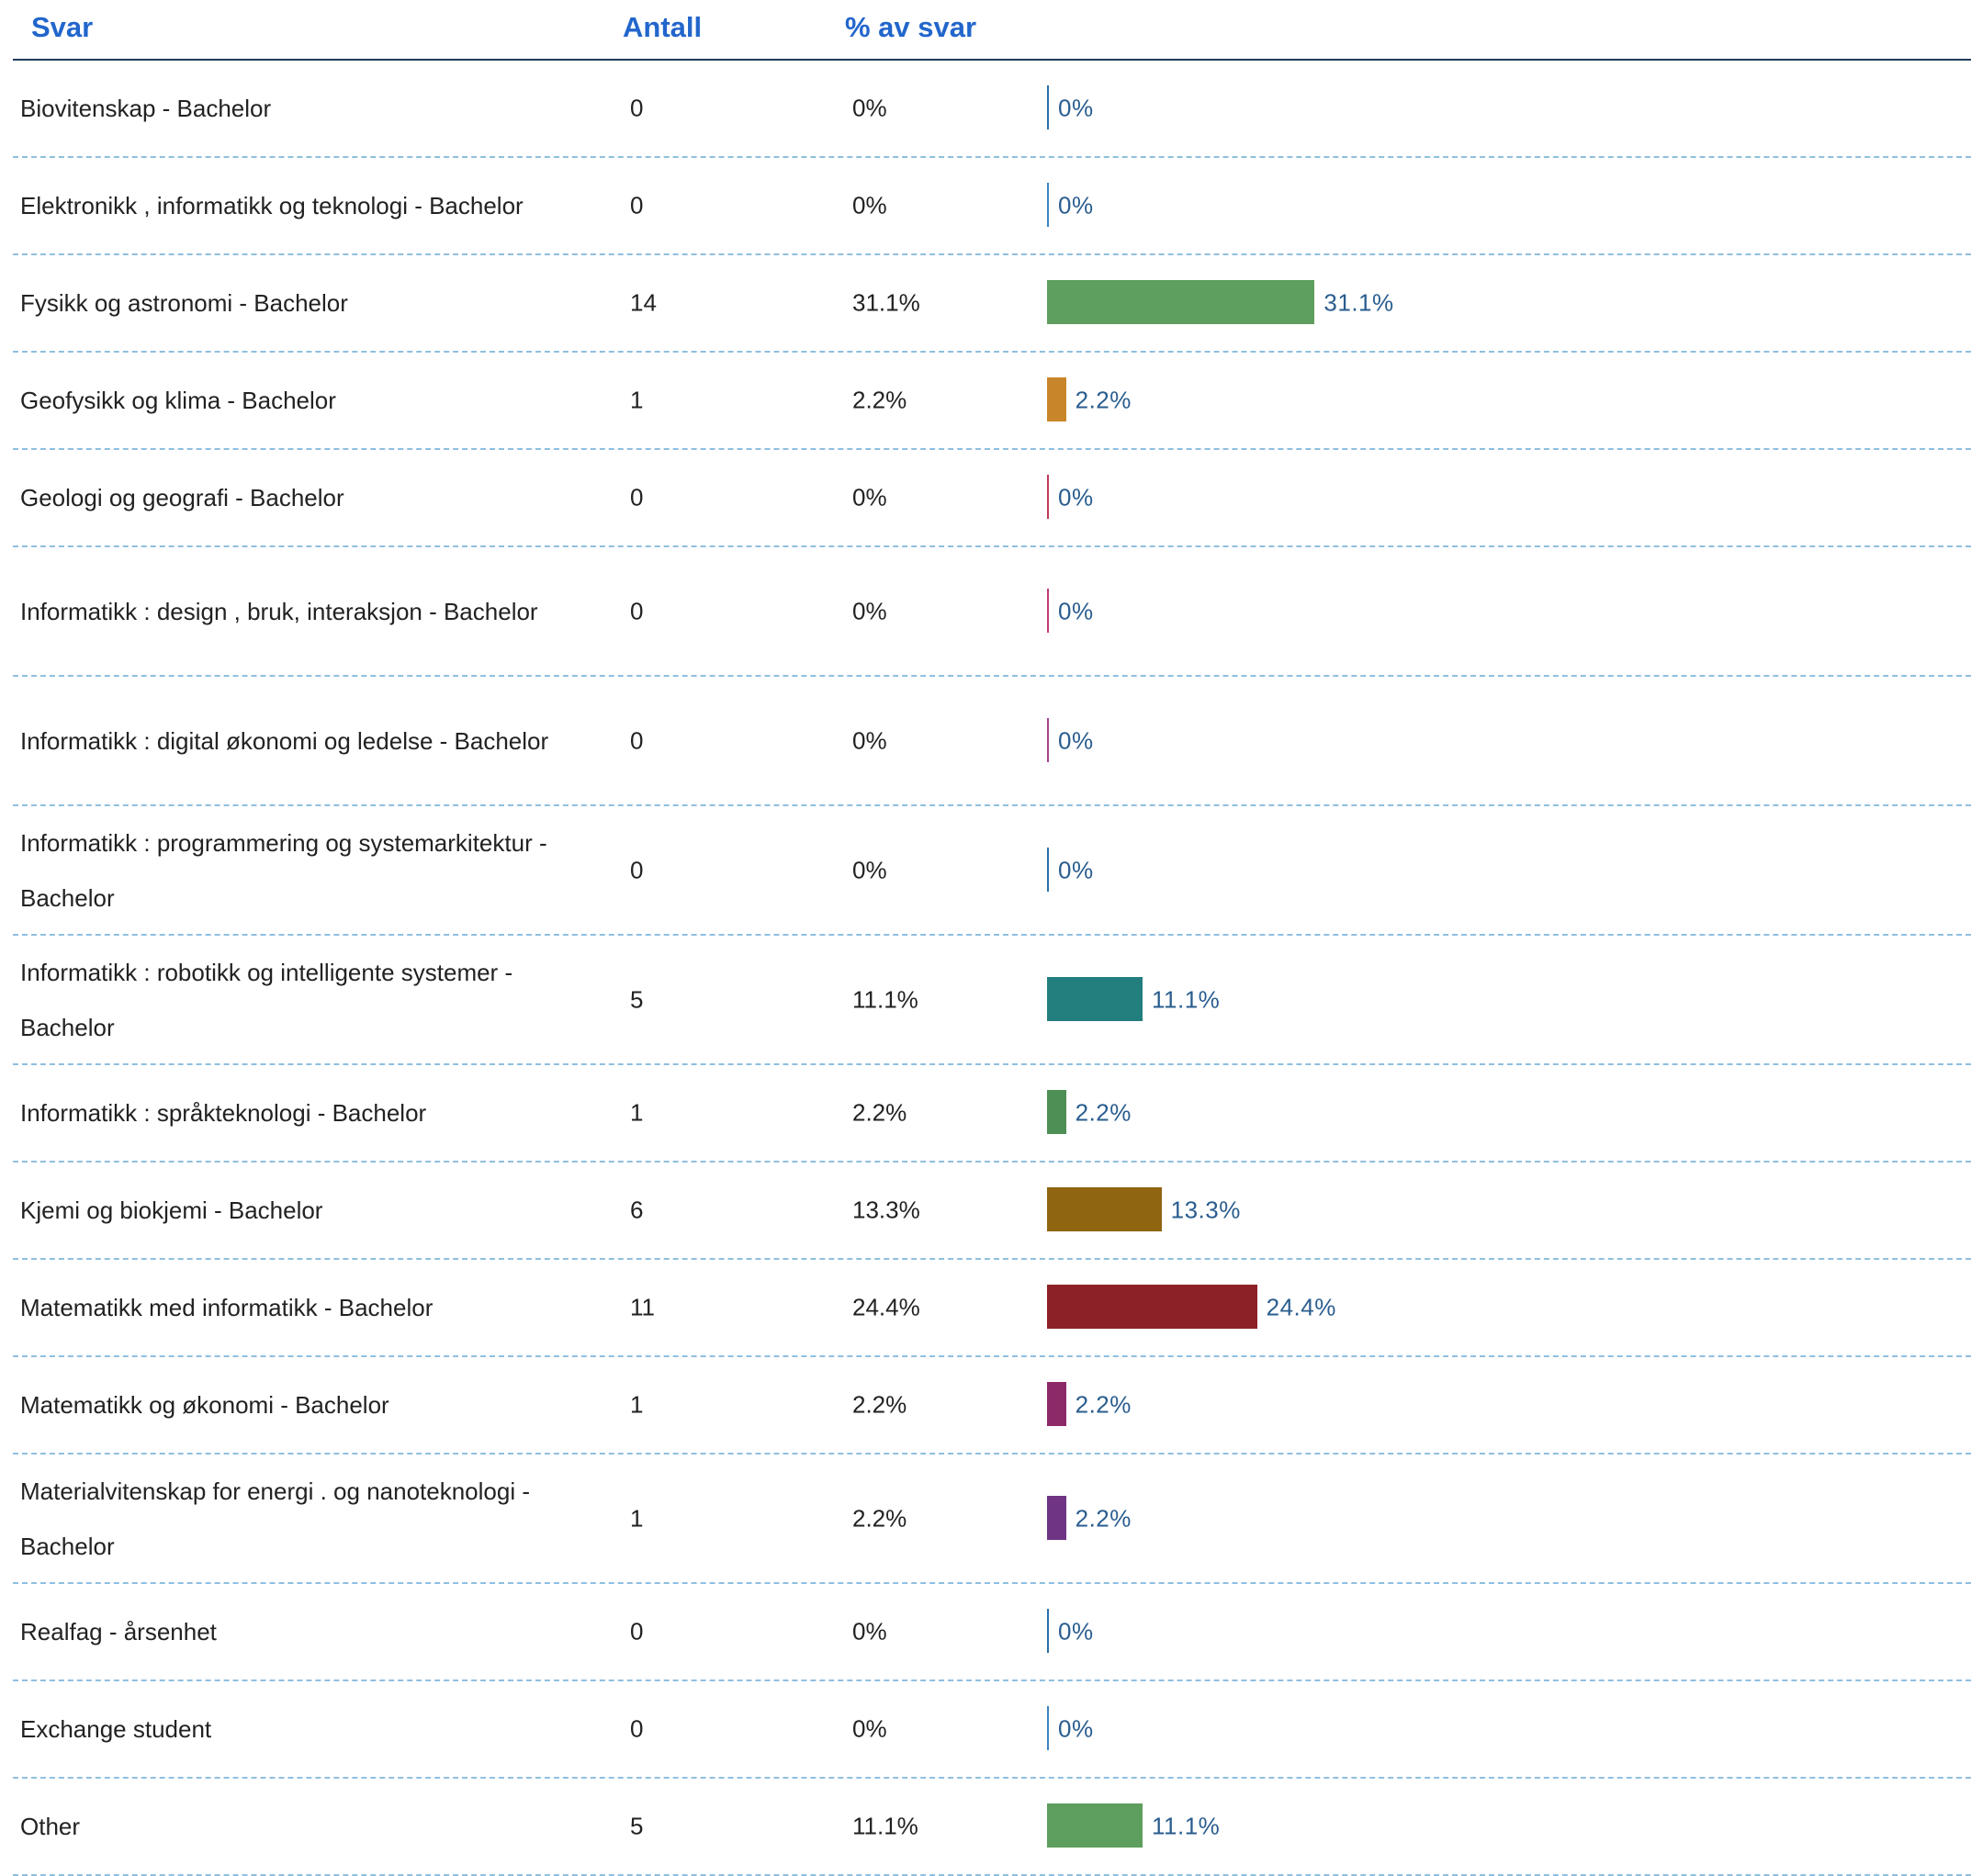 The image size is (1971, 1876). I want to click on row-label: Fysikk og astronomi - Bachelor, so click(184, 303).